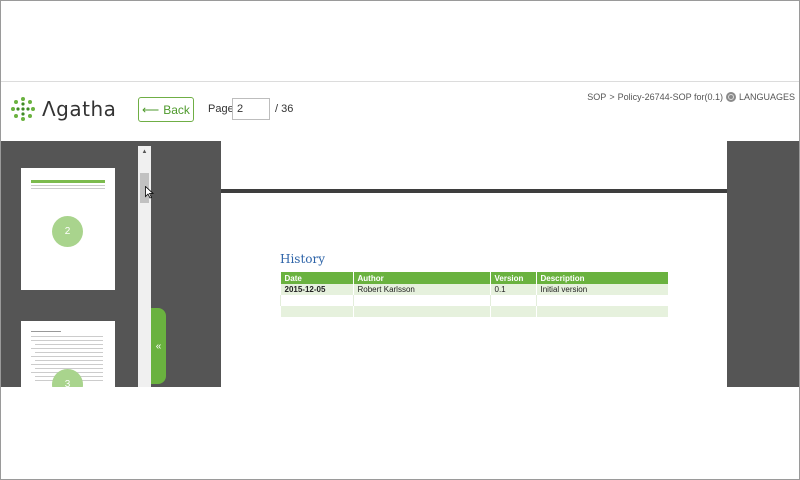 This screenshot has height=480, width=800. I want to click on breadcrumb-document: Policy-26744-SOP for(0.1), so click(670, 97).